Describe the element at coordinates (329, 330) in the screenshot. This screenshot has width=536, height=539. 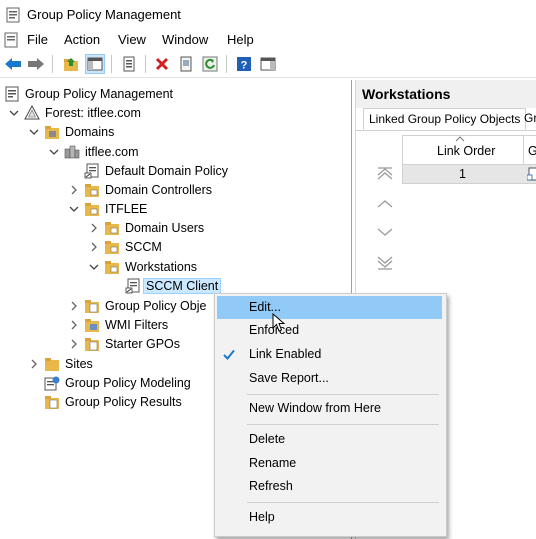
I see `menu-item-enforced: Enforced` at that location.